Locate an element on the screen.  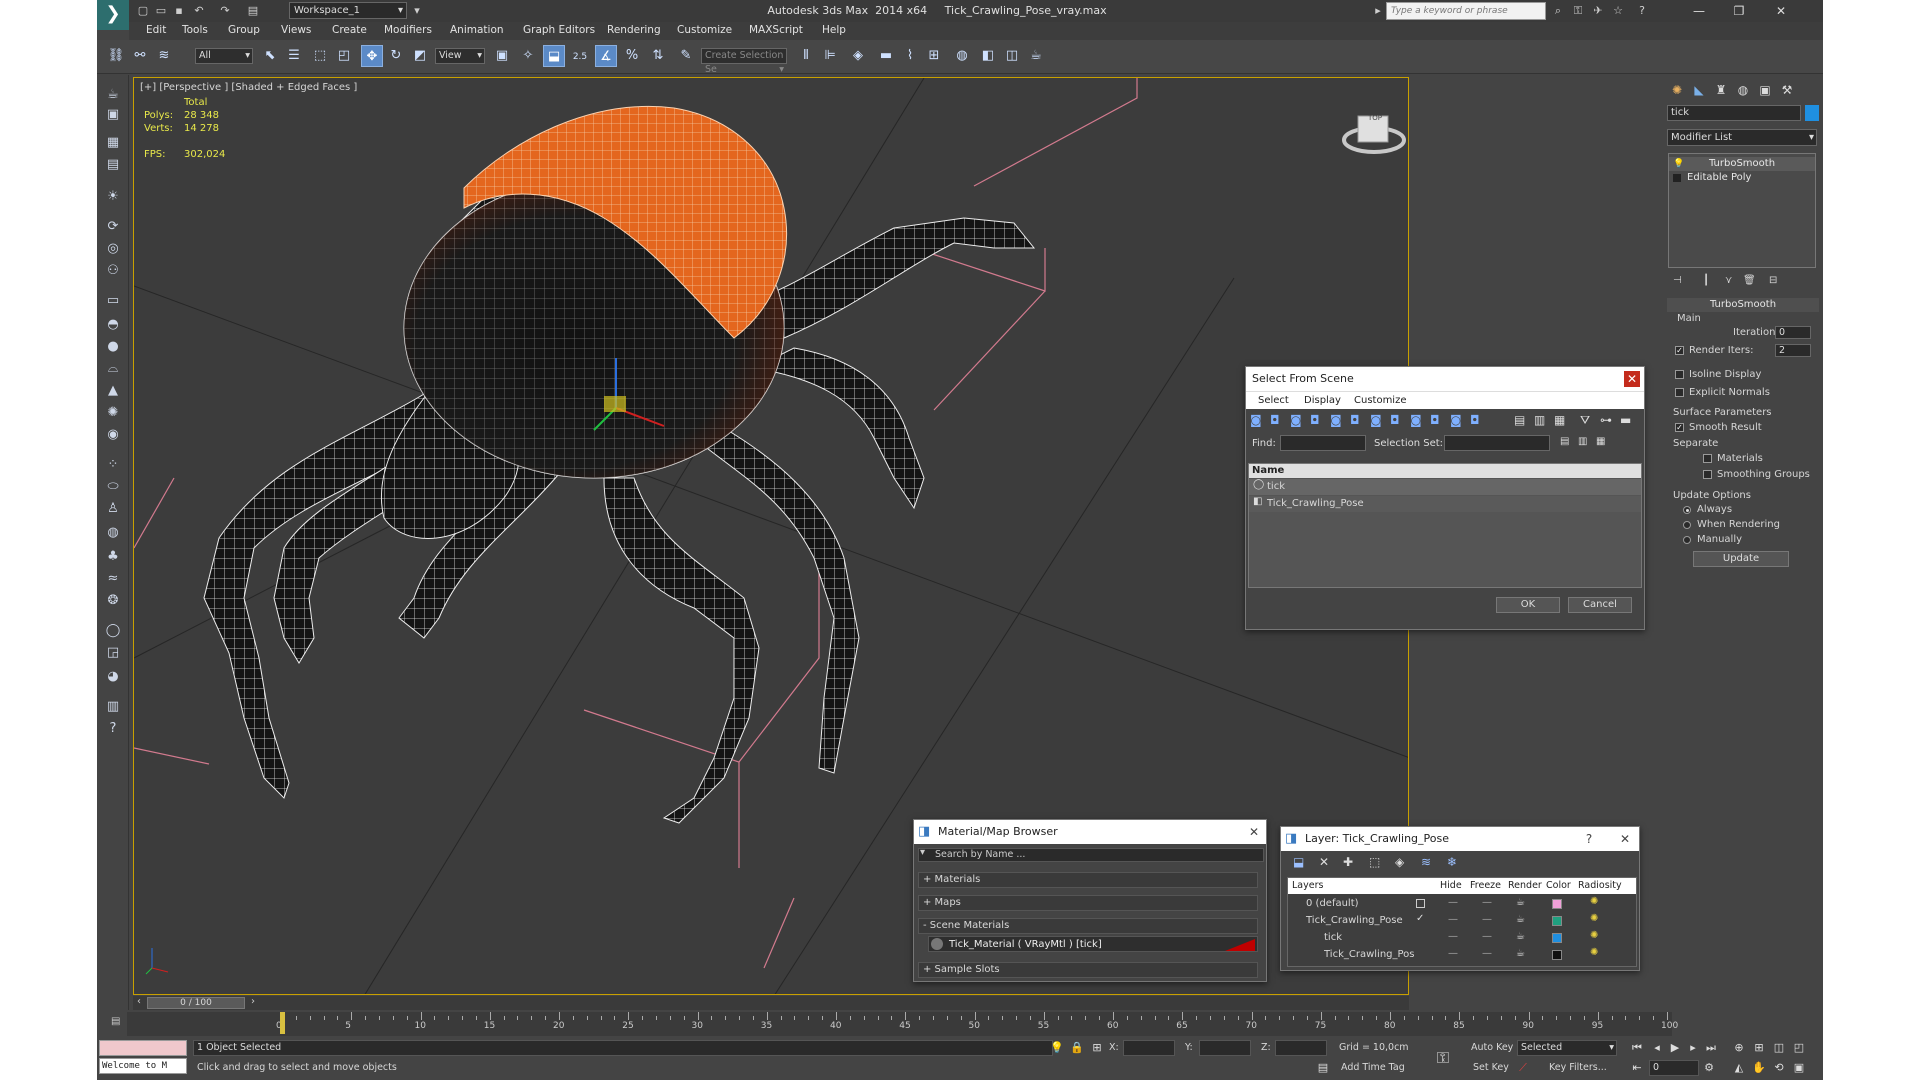
bind-space-warp-icon: ≋ is located at coordinates (164, 56).